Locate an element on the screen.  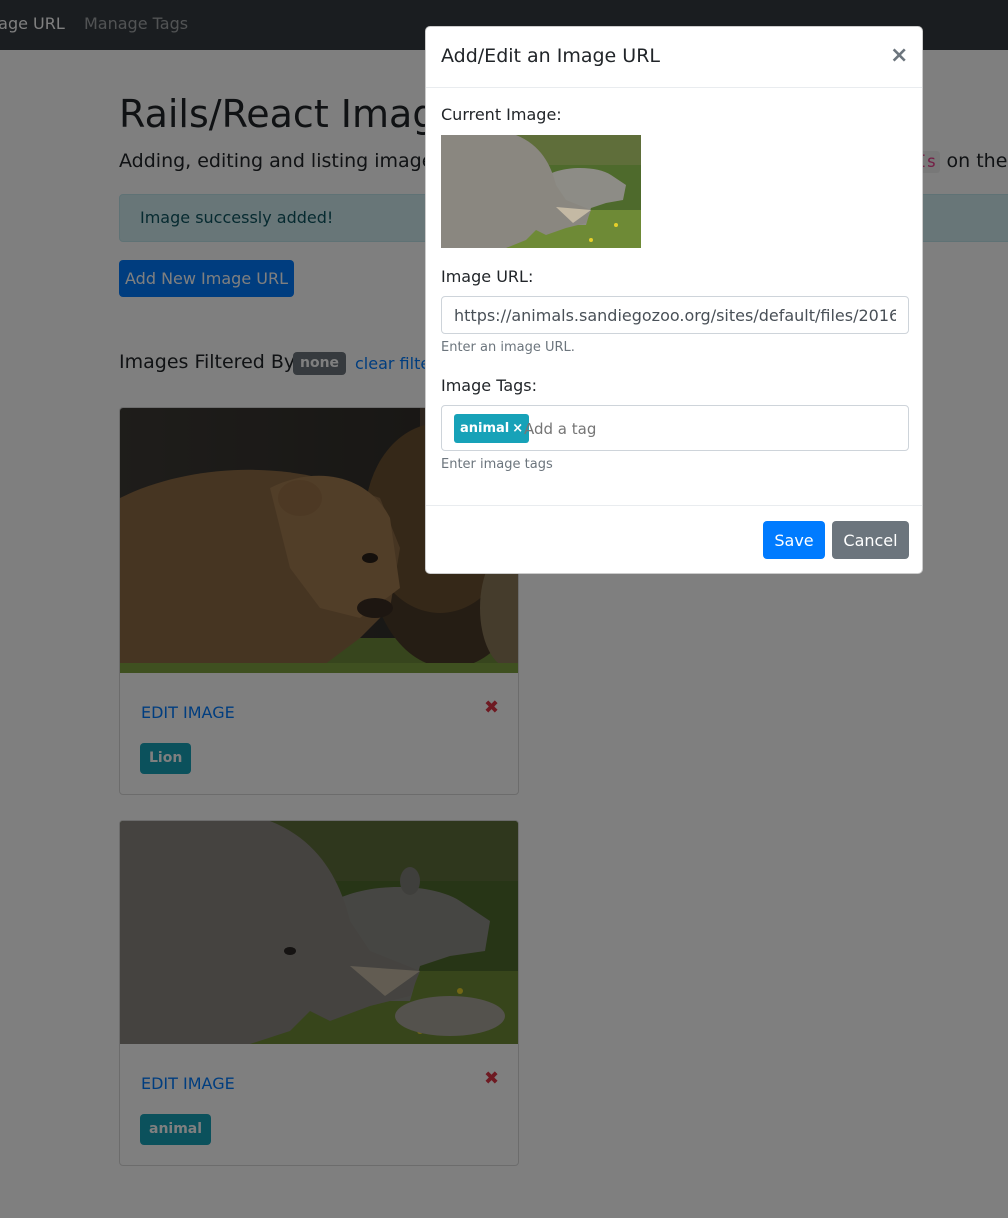
add-tag-input is located at coordinates (674, 428).